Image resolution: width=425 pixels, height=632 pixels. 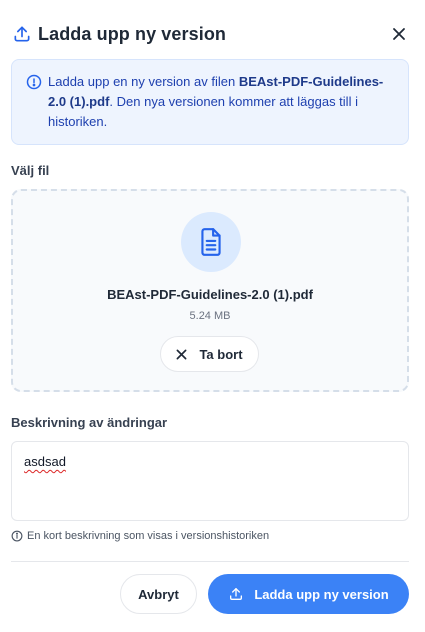 I want to click on footer-divider, so click(x=210, y=561).